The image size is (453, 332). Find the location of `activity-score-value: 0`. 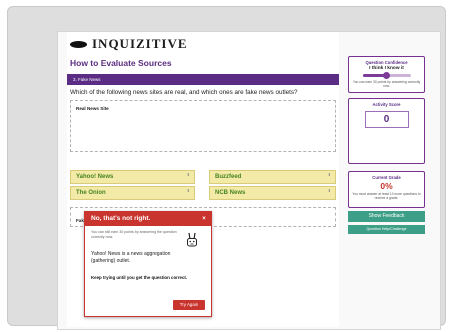

activity-score-value: 0 is located at coordinates (386, 119).